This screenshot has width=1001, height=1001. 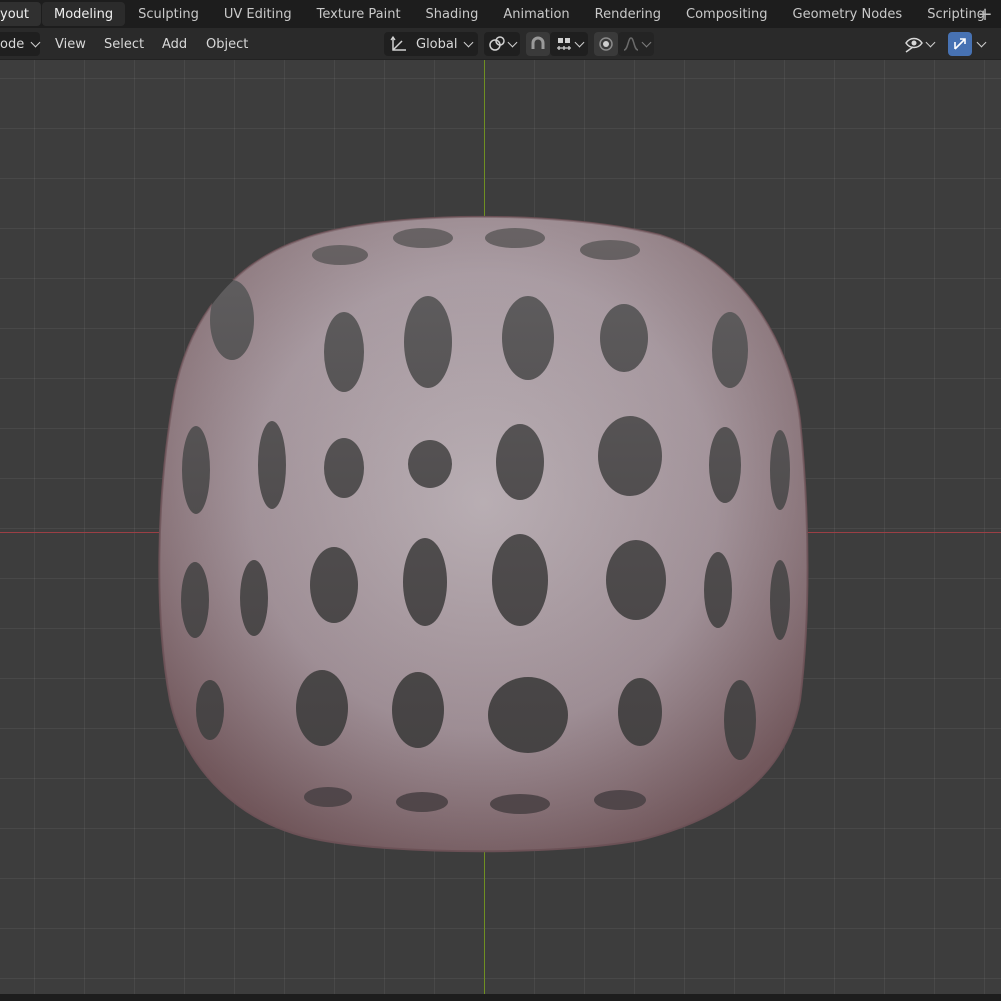 I want to click on mode-dropdown: ode, so click(x=20, y=44).